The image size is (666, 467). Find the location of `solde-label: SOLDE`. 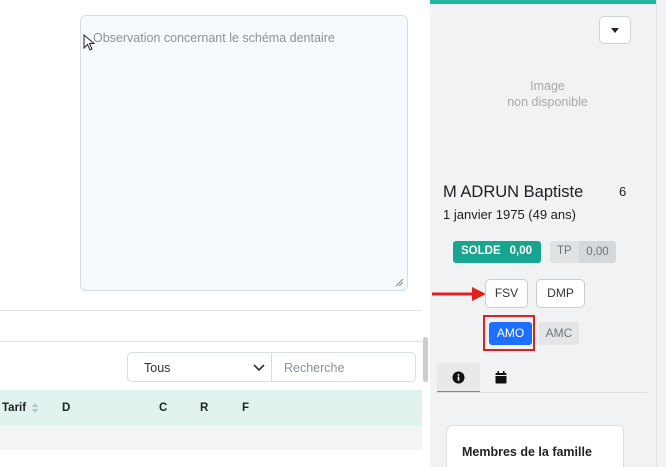

solde-label: SOLDE is located at coordinates (481, 251).